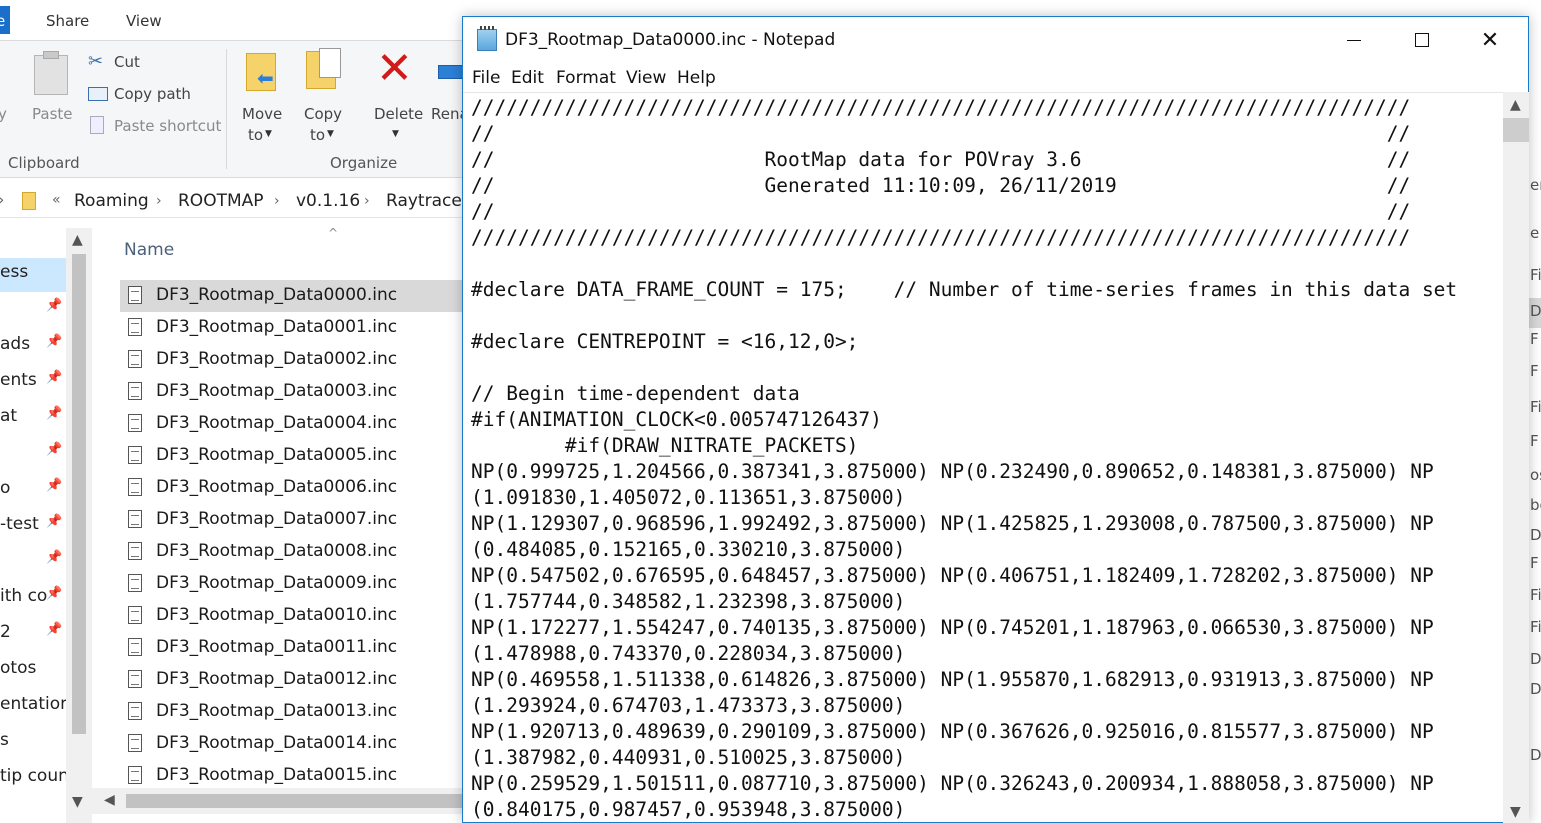 Image resolution: width=1541 pixels, height=823 pixels. Describe the element at coordinates (5, 20) in the screenshot. I see `tab-file: e` at that location.